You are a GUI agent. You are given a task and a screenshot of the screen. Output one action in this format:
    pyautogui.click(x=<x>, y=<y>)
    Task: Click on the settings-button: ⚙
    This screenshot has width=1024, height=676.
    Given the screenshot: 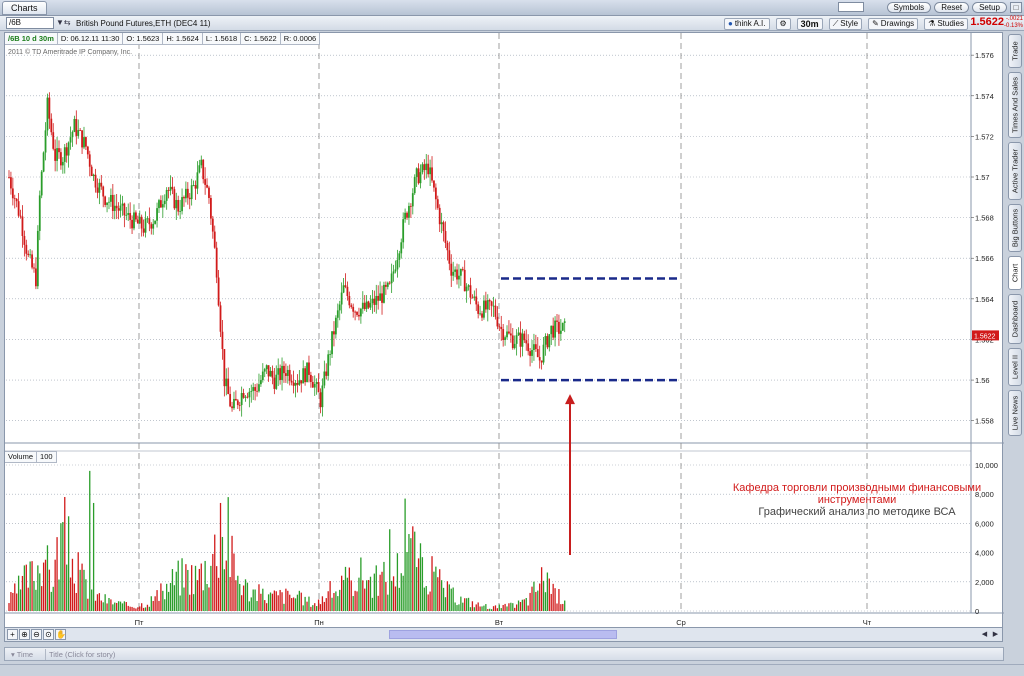 What is the action you would take?
    pyautogui.click(x=783, y=23)
    